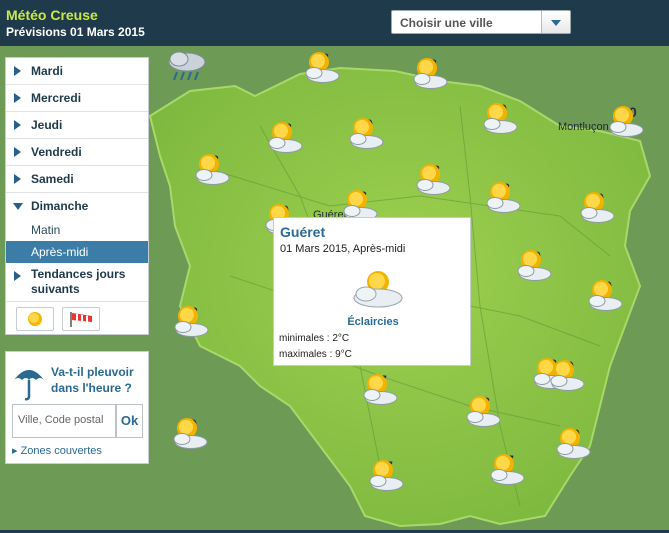 This screenshot has width=669, height=533. I want to click on menu-trends-label: Tendances jours suivants, so click(78, 281).